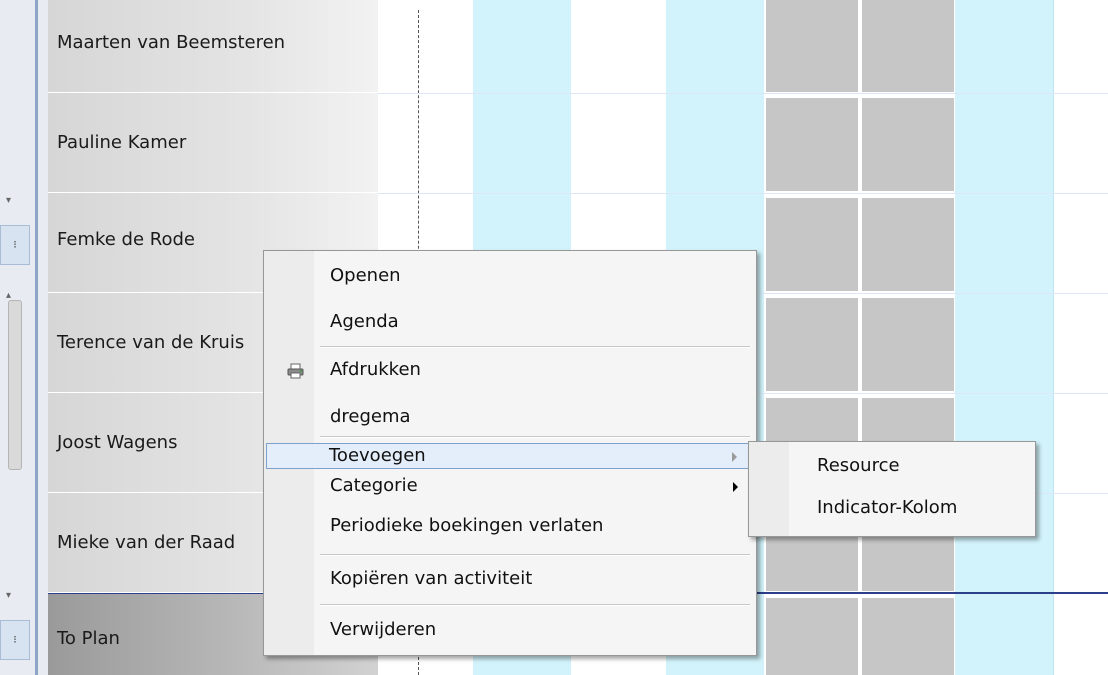  I want to click on menu-item-periodieke-boekingen: Periodieke boekingen verlaten, so click(509, 526).